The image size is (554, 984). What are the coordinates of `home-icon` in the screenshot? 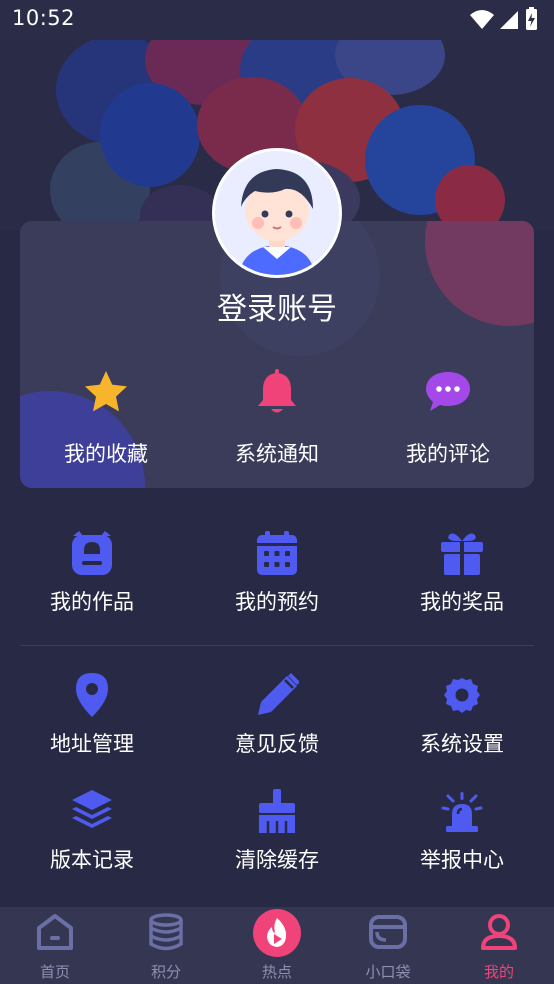 It's located at (55, 932).